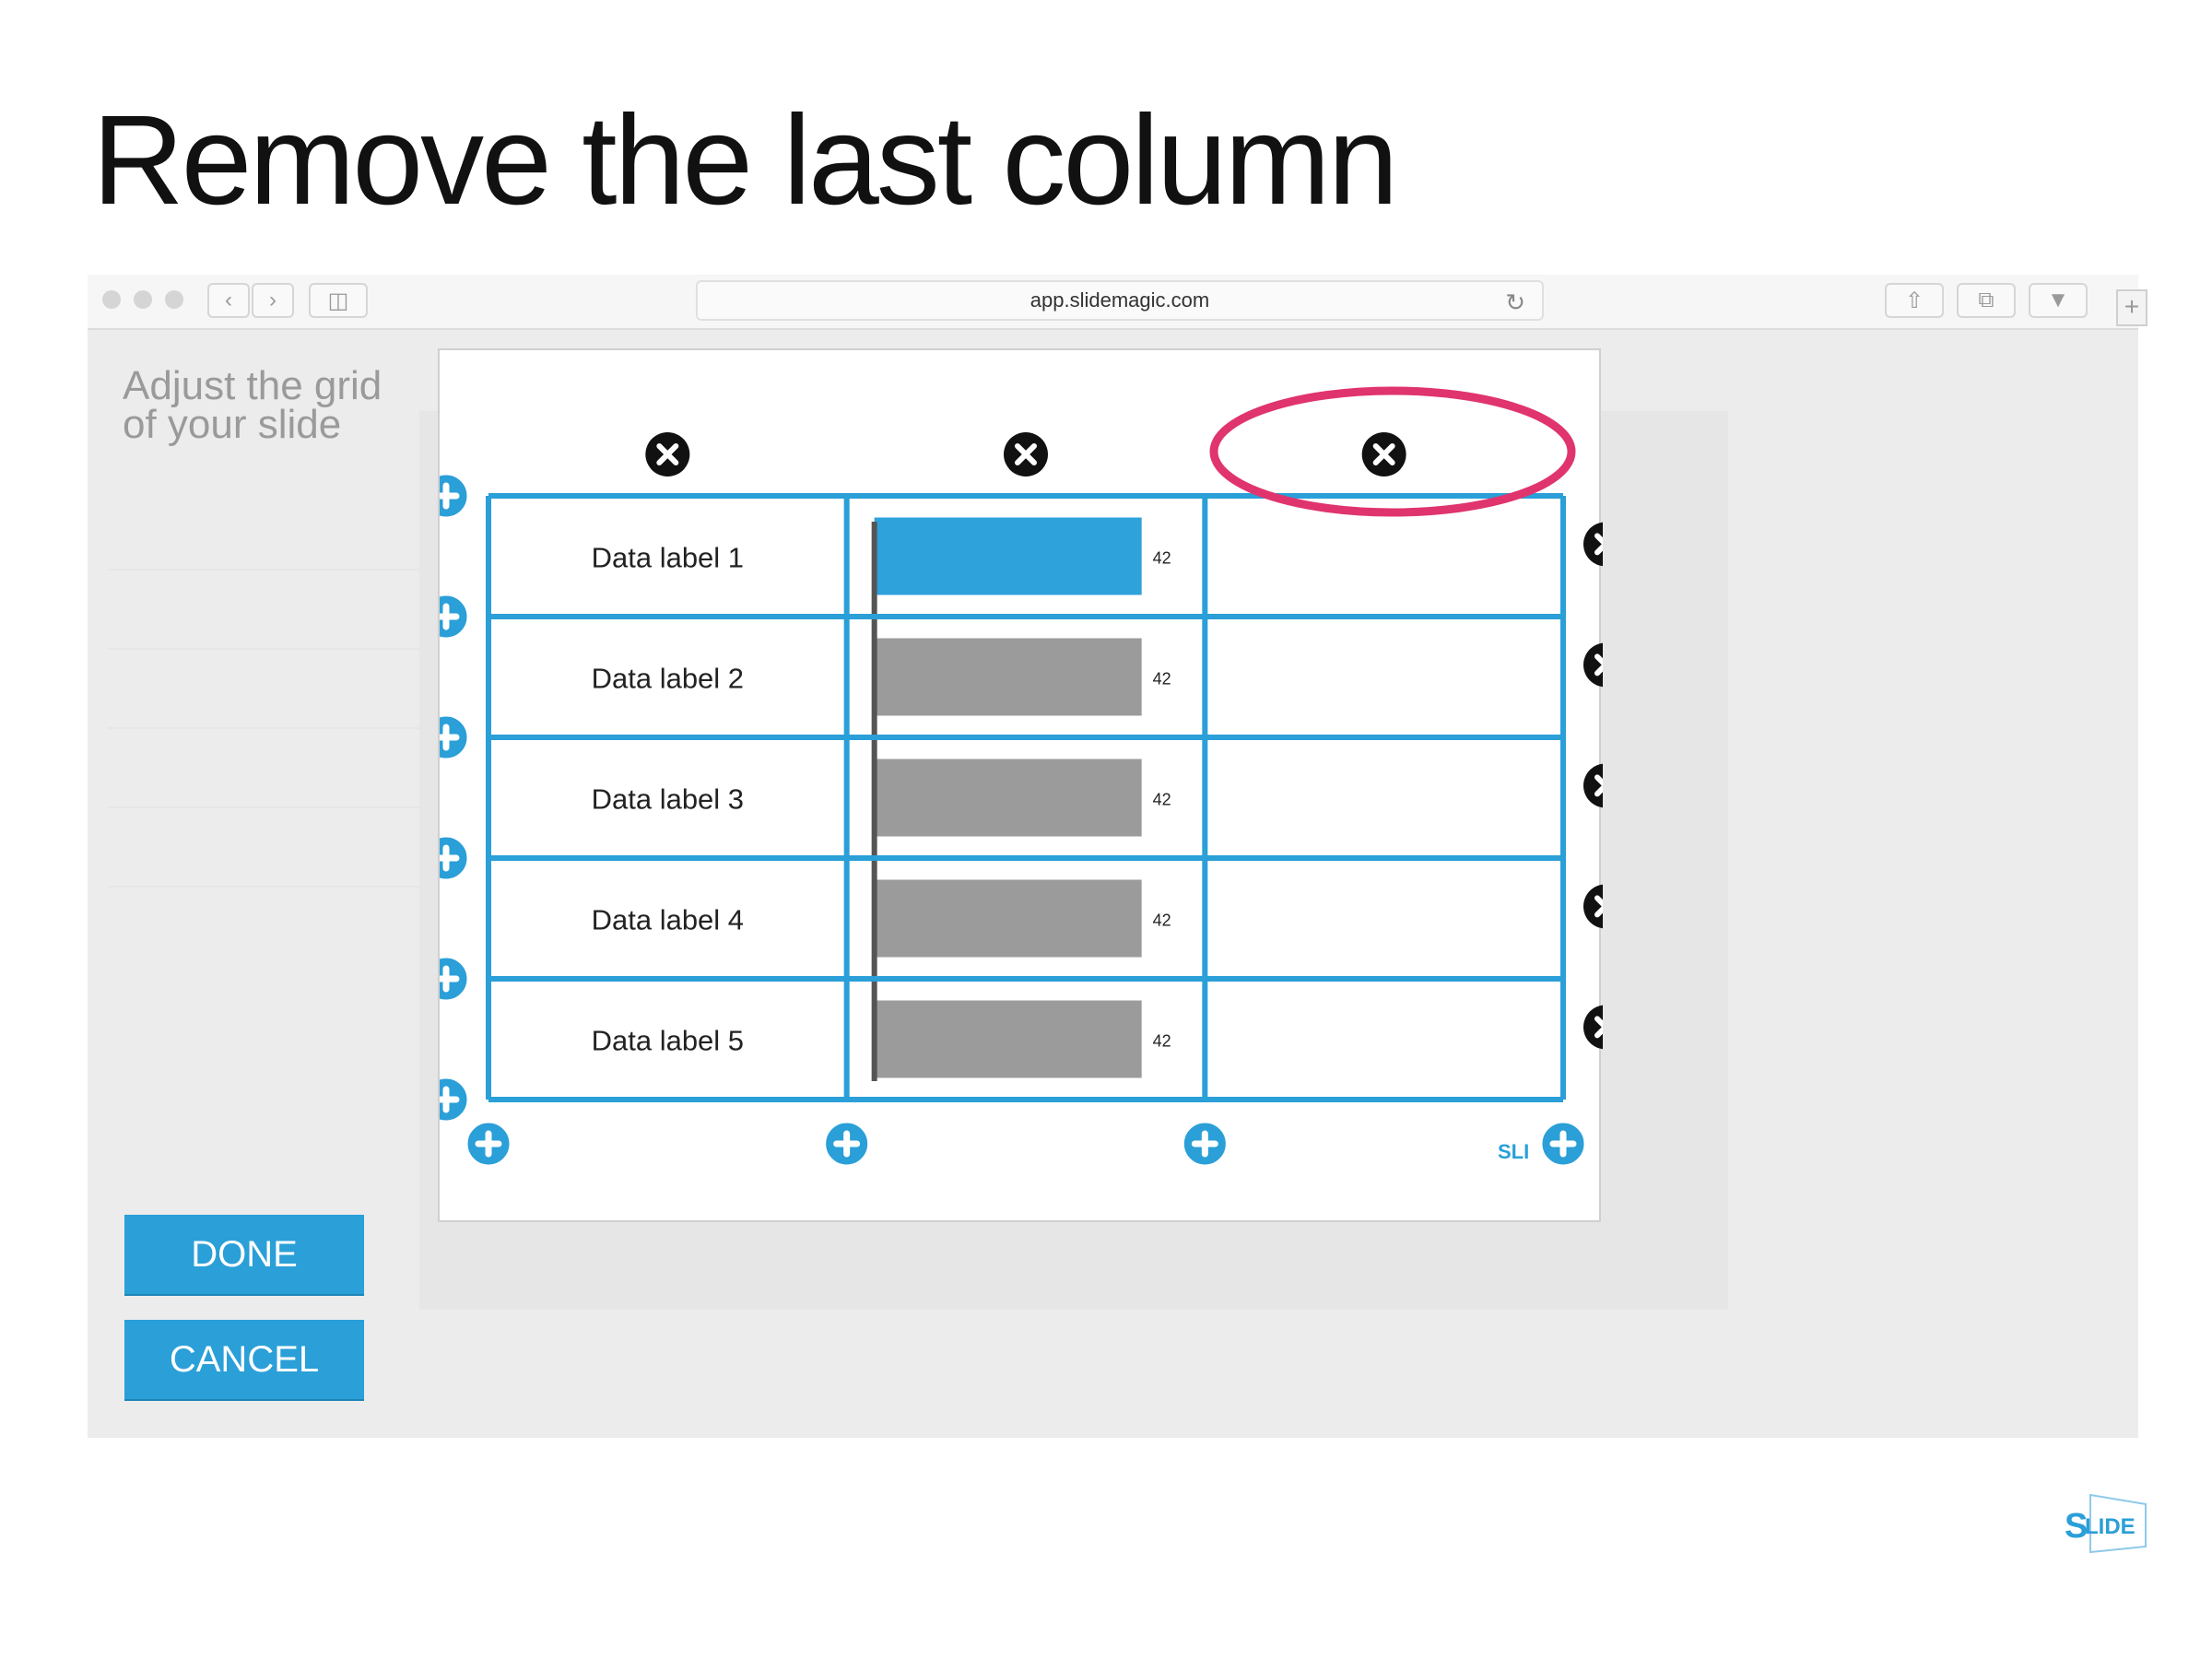 The height and width of the screenshot is (1659, 2212). I want to click on browser-toolbar: ‹ › ◫ app.slidemagic.com ↻ ⇧ ⧉ ▼ +, so click(1117, 302).